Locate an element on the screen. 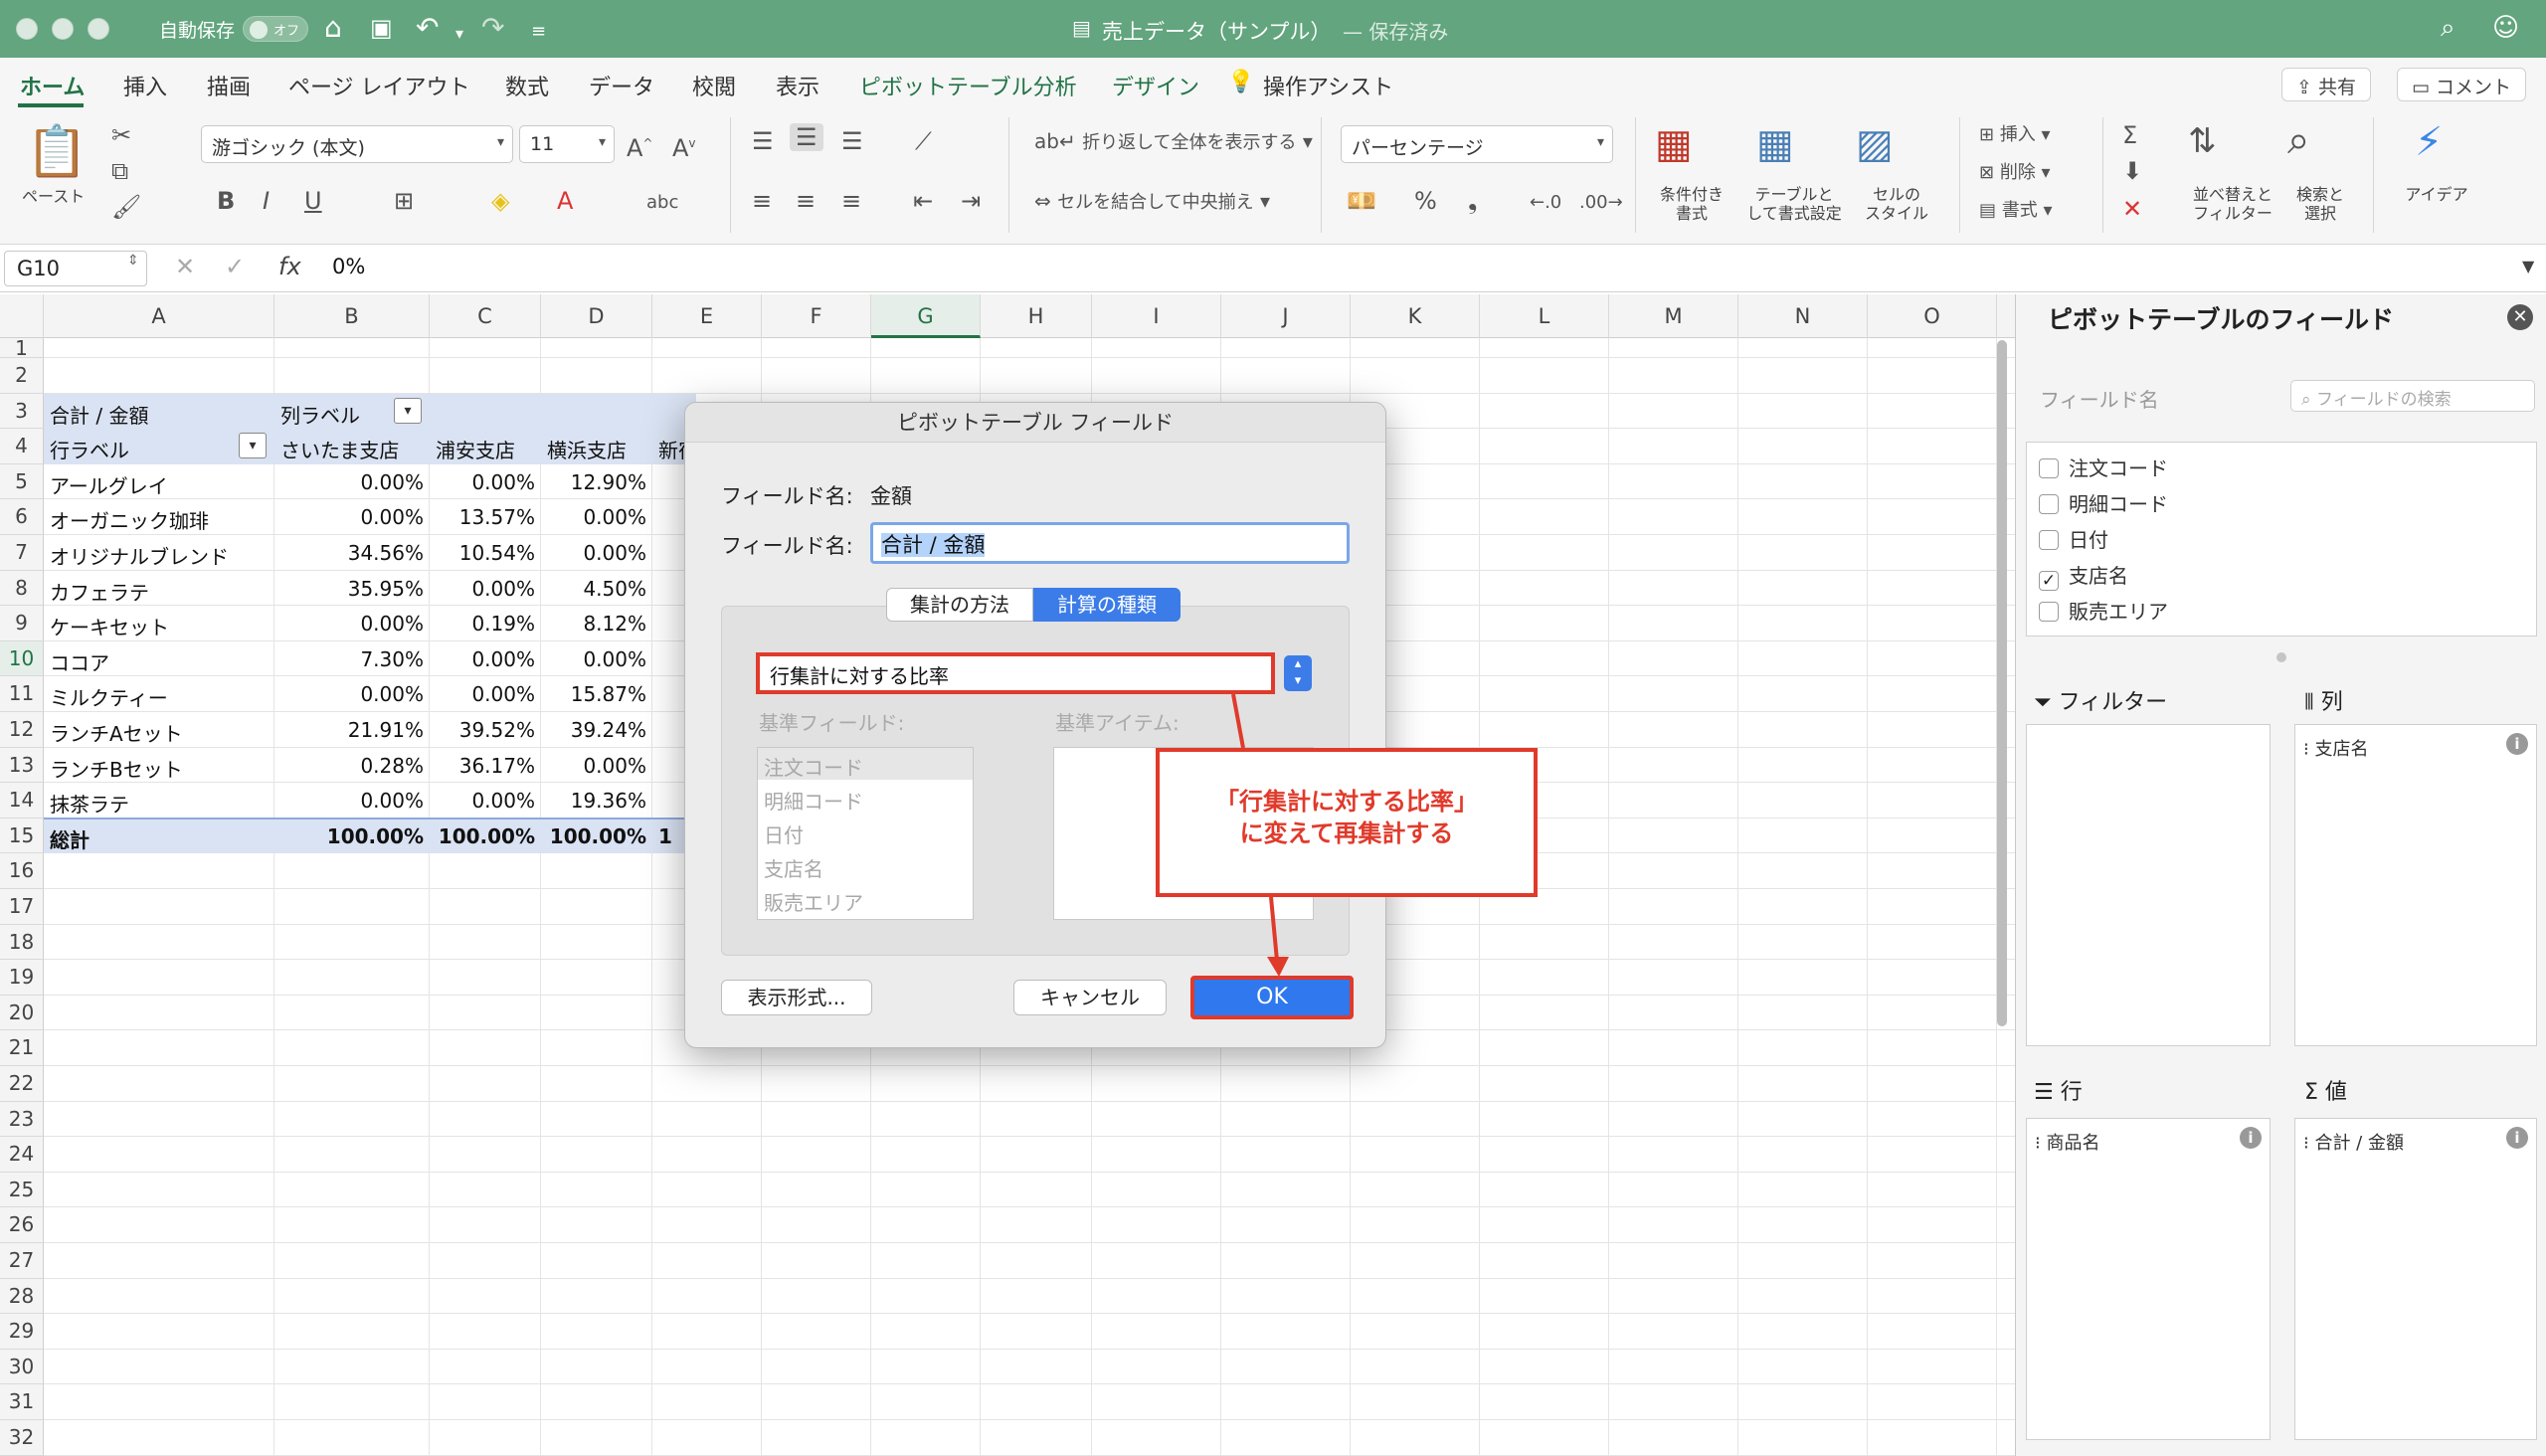 This screenshot has width=2546, height=1456. annotation-callout: 「行集計に対する比率」 に変えて再集計する is located at coordinates (1347, 822).